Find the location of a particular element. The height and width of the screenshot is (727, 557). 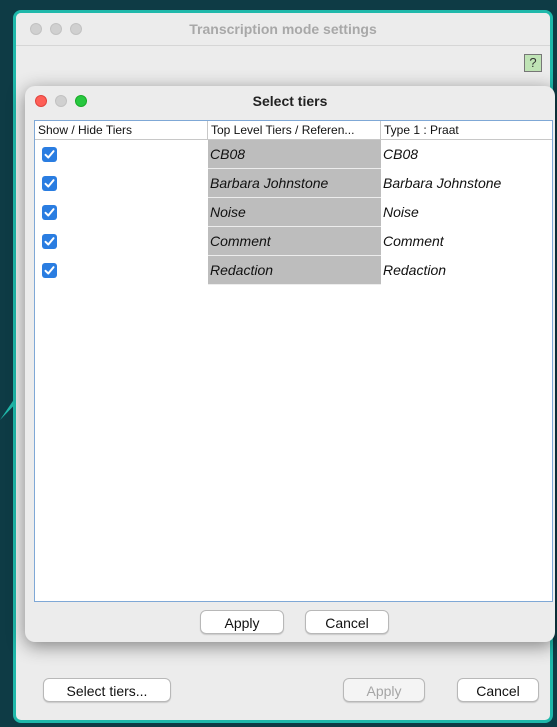

column-header-show-hide: Show / Hide Tiers is located at coordinates (121, 130).